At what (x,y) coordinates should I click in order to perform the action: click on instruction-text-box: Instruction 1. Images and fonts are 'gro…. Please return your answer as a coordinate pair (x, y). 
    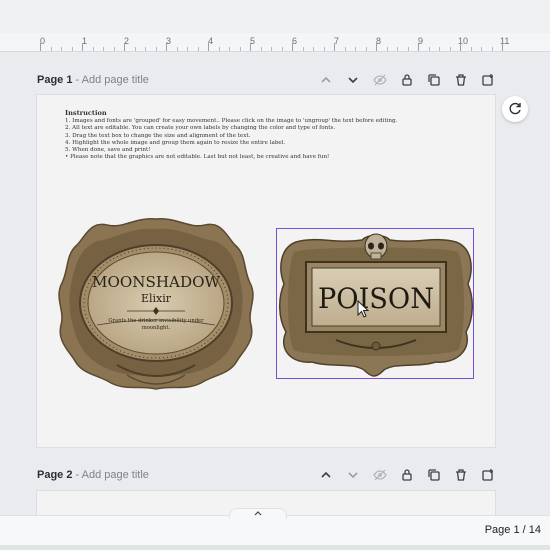
    Looking at the image, I should click on (255, 135).